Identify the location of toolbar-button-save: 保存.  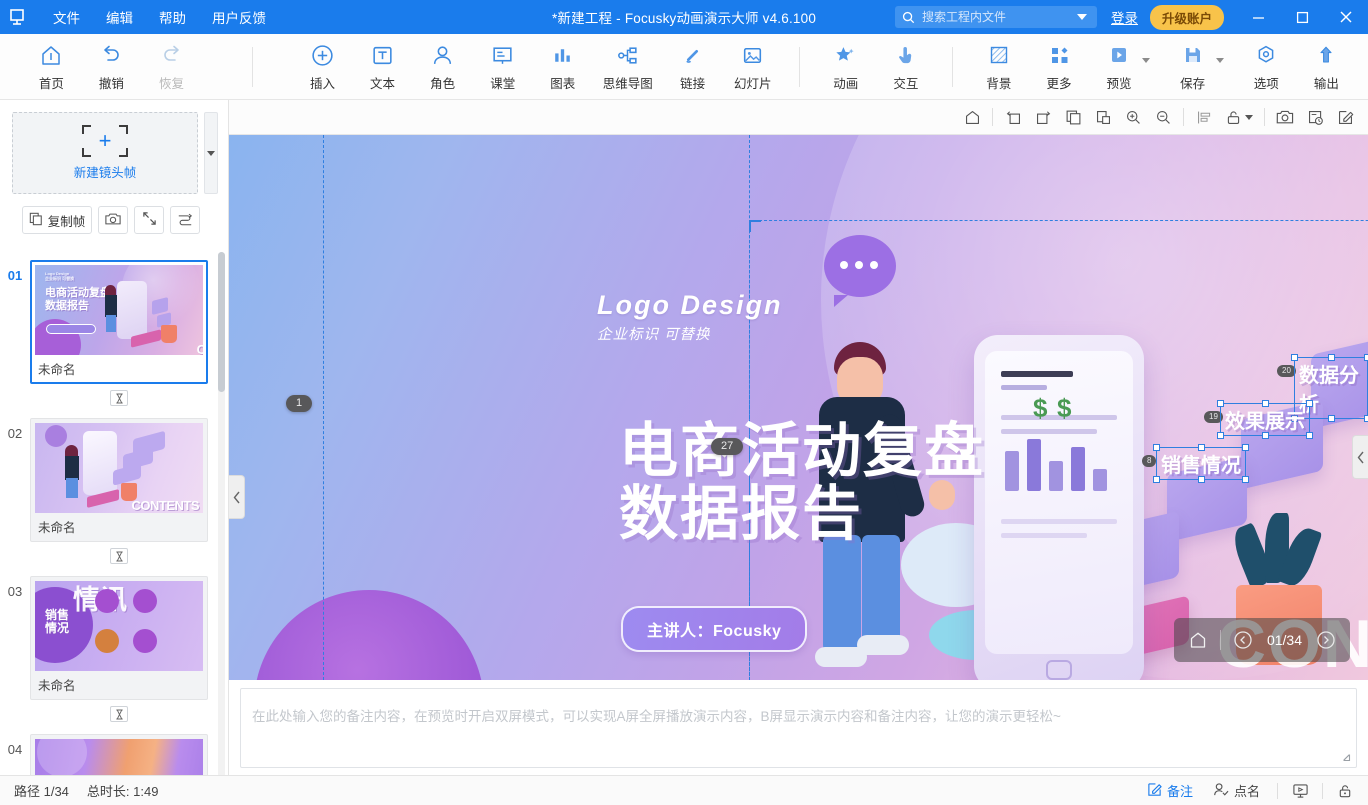
(1193, 67).